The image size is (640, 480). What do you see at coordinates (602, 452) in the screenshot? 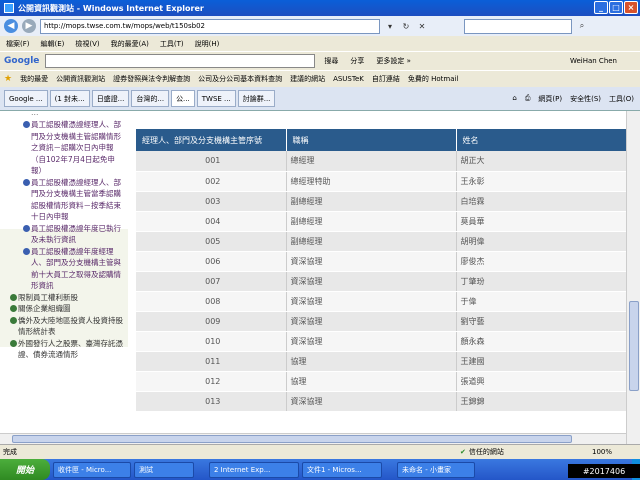
I see `zoom-level: 100%` at bounding box center [602, 452].